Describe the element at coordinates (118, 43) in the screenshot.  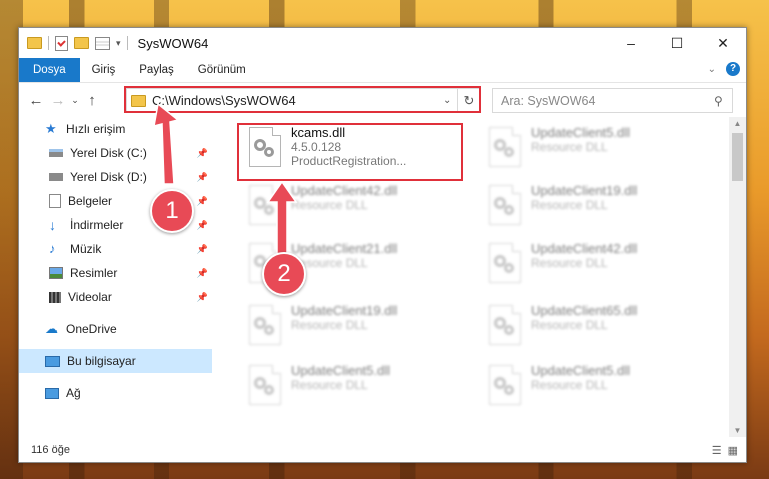
I see `customize-dropdown-icon: ▾` at that location.